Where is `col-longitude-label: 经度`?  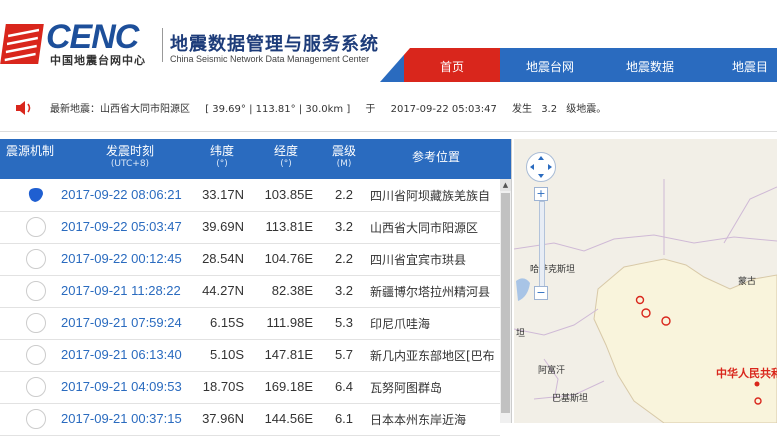 col-longitude-label: 经度 is located at coordinates (285, 151).